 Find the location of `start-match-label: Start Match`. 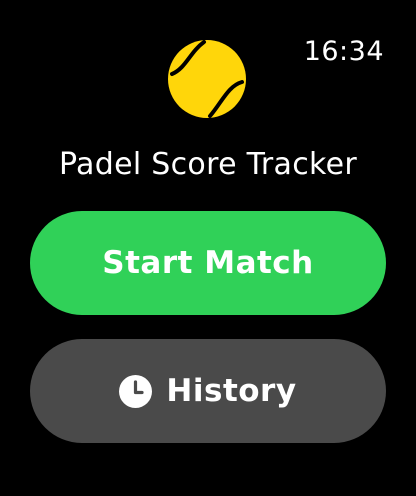

start-match-label: Start Match is located at coordinates (208, 263).